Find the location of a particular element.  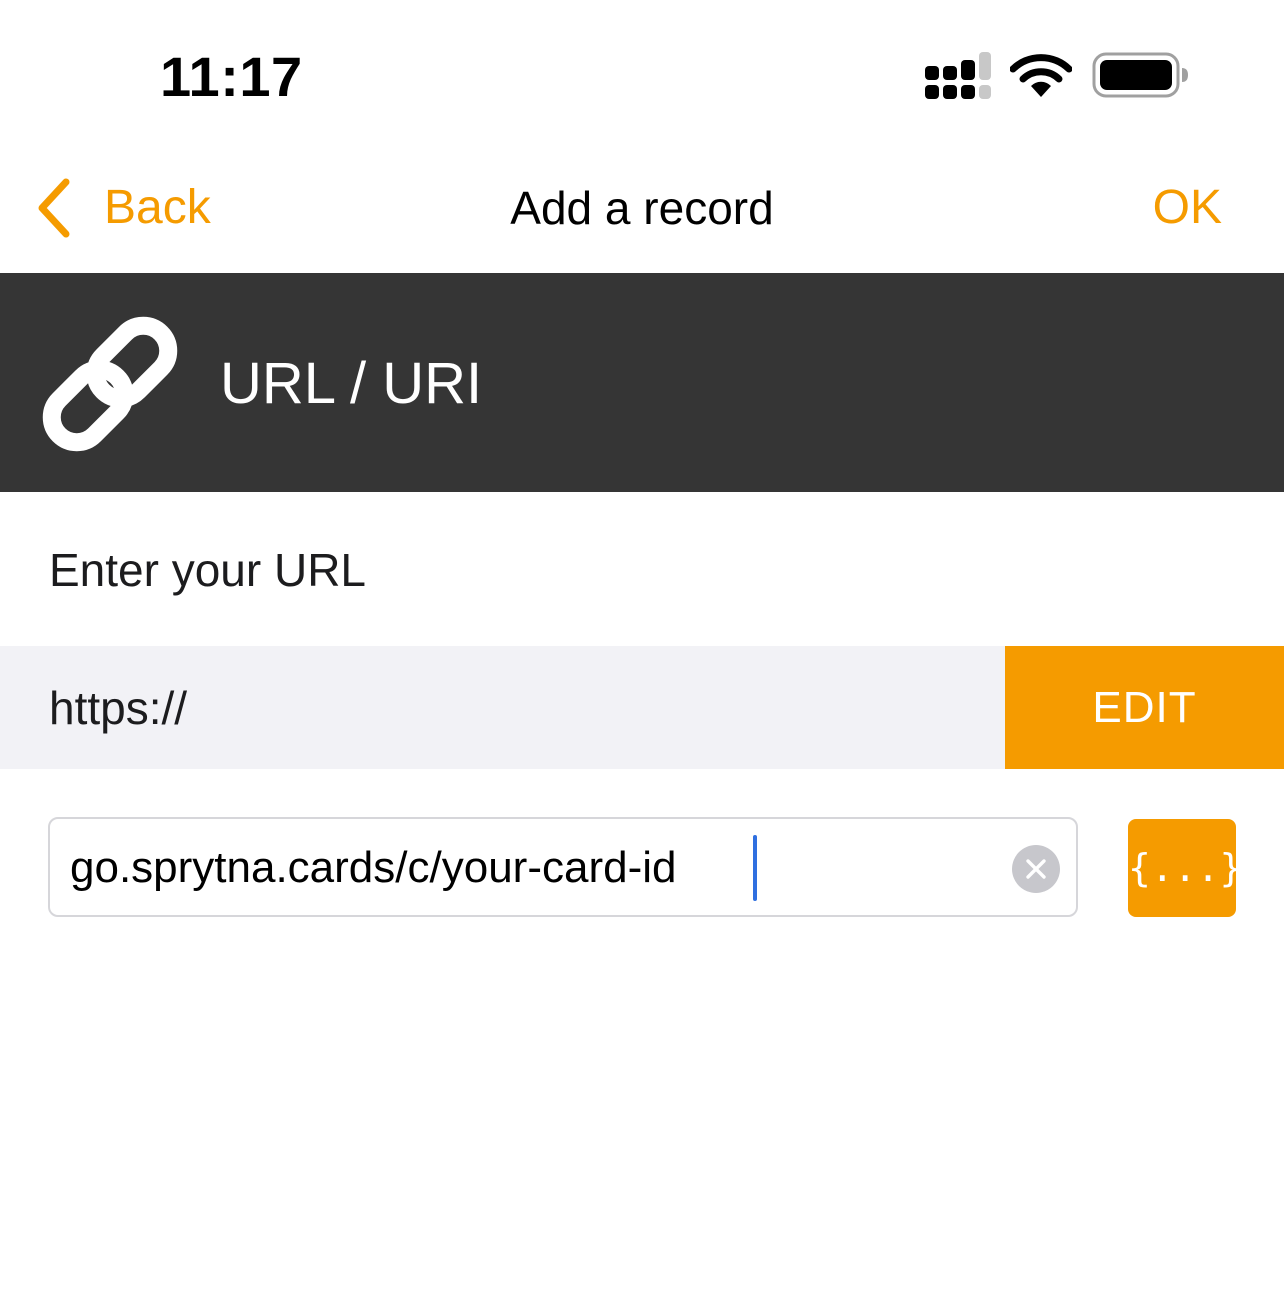

close-icon is located at coordinates (1036, 869).